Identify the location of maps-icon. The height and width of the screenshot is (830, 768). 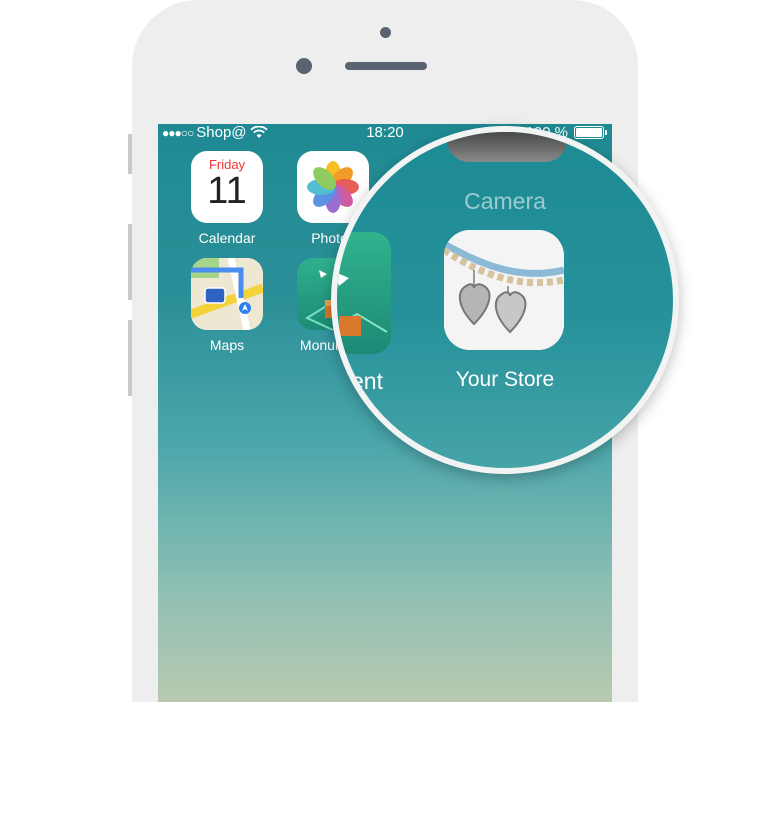
(227, 294).